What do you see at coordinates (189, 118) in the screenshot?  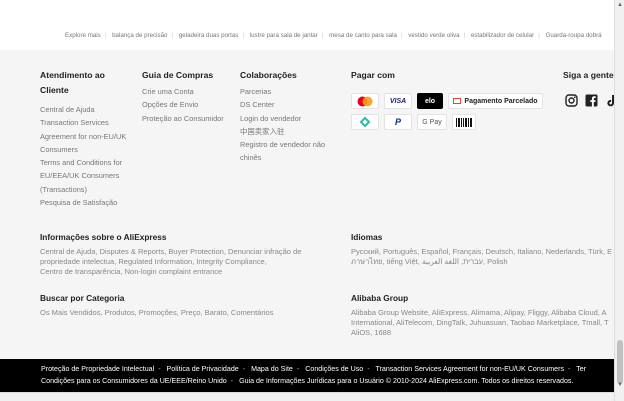 I see `footer-link: Proteção ao Consumidor` at bounding box center [189, 118].